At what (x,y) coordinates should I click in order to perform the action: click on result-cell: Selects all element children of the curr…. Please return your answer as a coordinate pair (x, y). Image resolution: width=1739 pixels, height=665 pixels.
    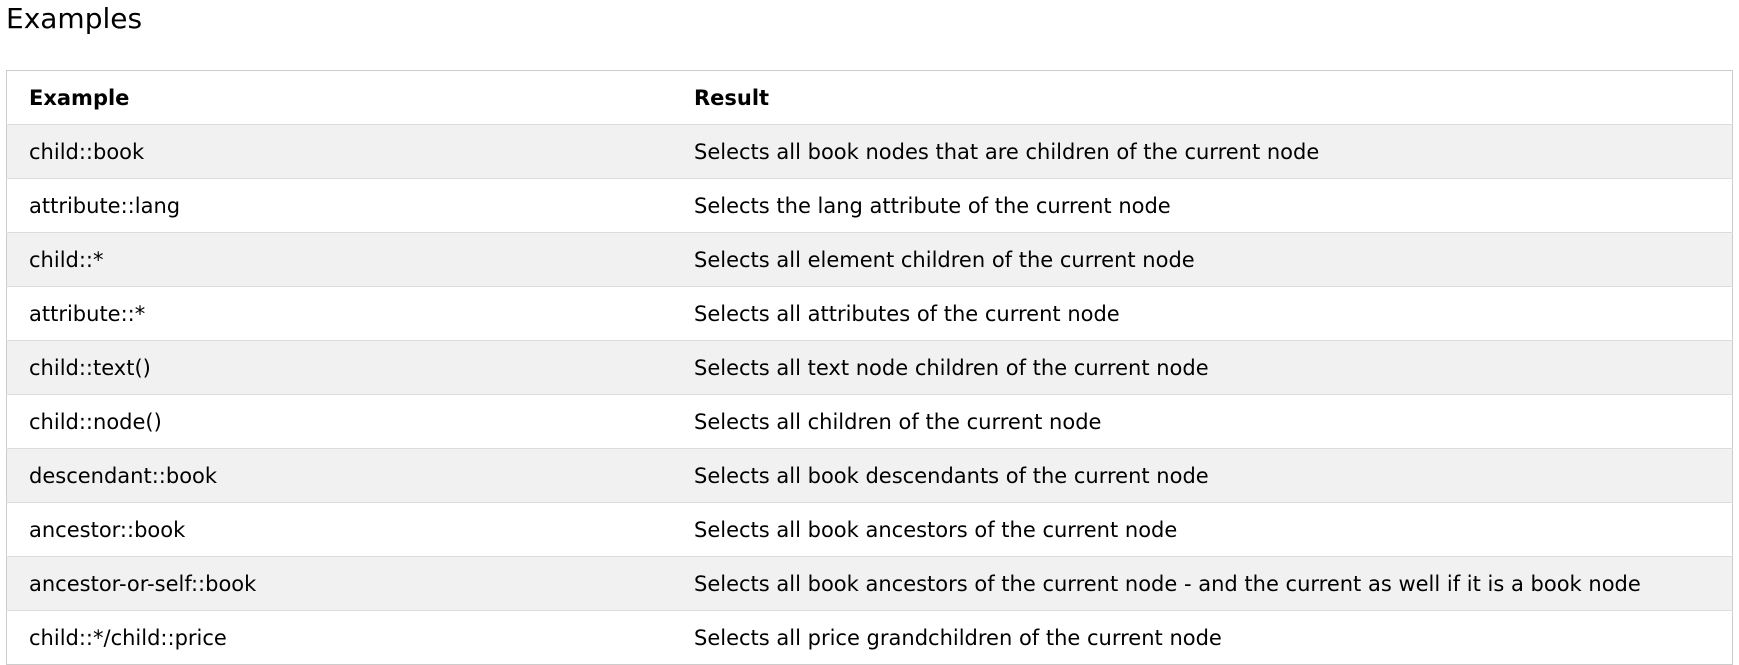
    Looking at the image, I should click on (1202, 259).